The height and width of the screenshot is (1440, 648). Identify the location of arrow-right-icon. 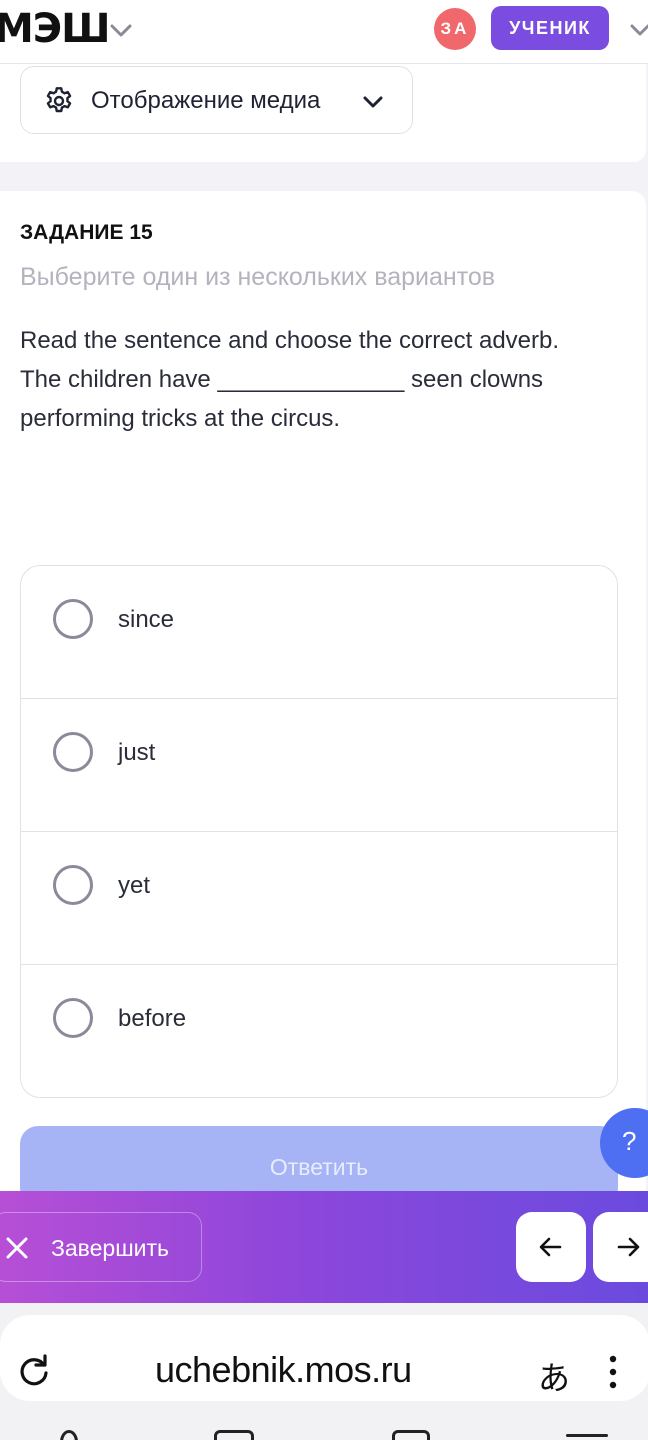
(628, 1247).